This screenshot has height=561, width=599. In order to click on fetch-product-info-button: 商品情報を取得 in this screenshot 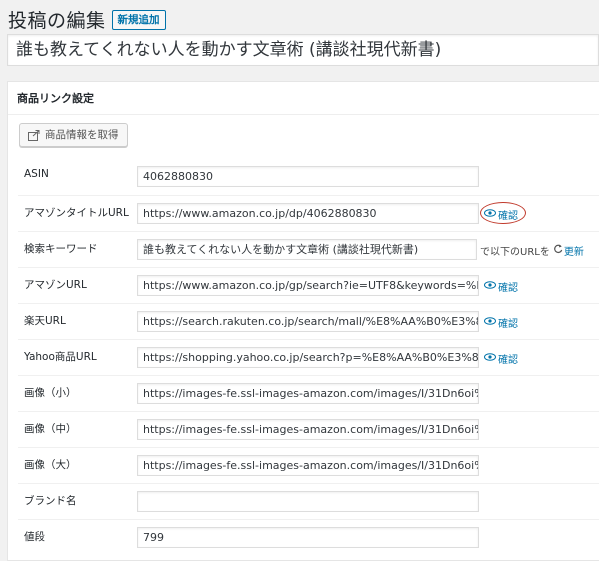, I will do `click(73, 135)`.